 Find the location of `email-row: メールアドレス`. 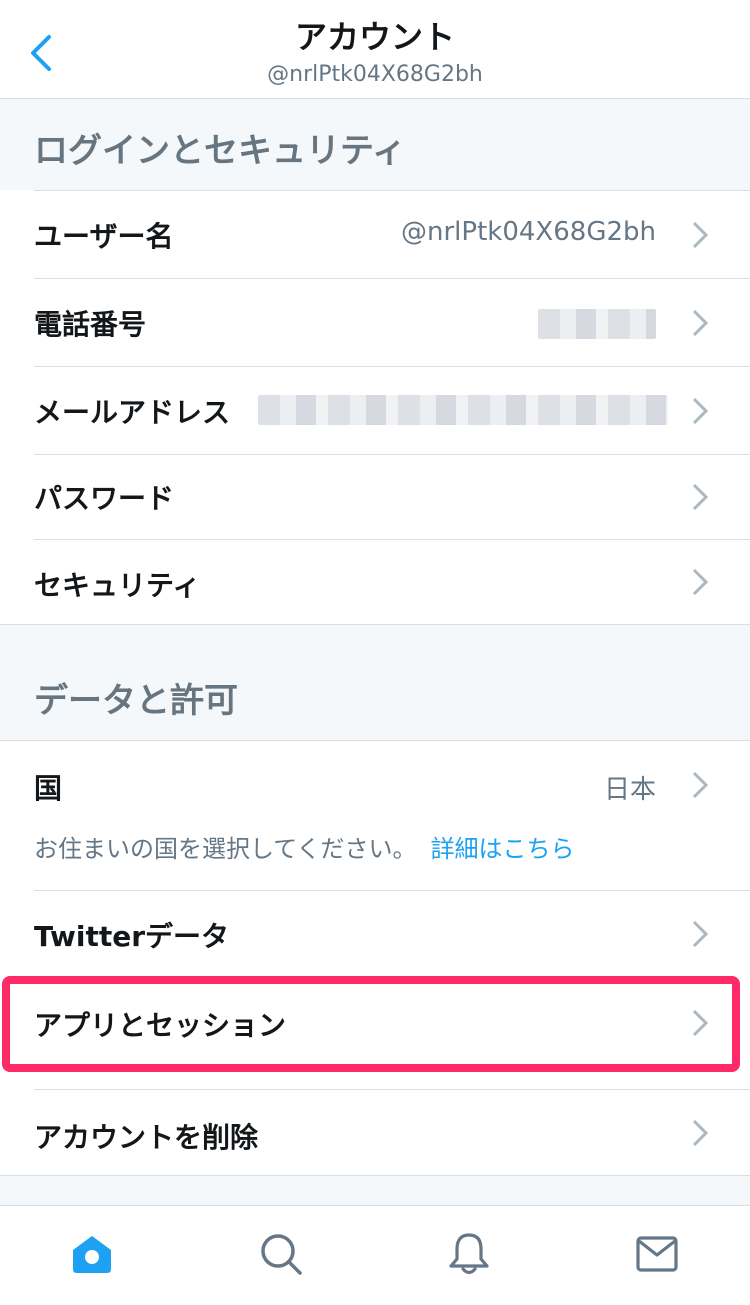

email-row: メールアドレス is located at coordinates (375, 410).